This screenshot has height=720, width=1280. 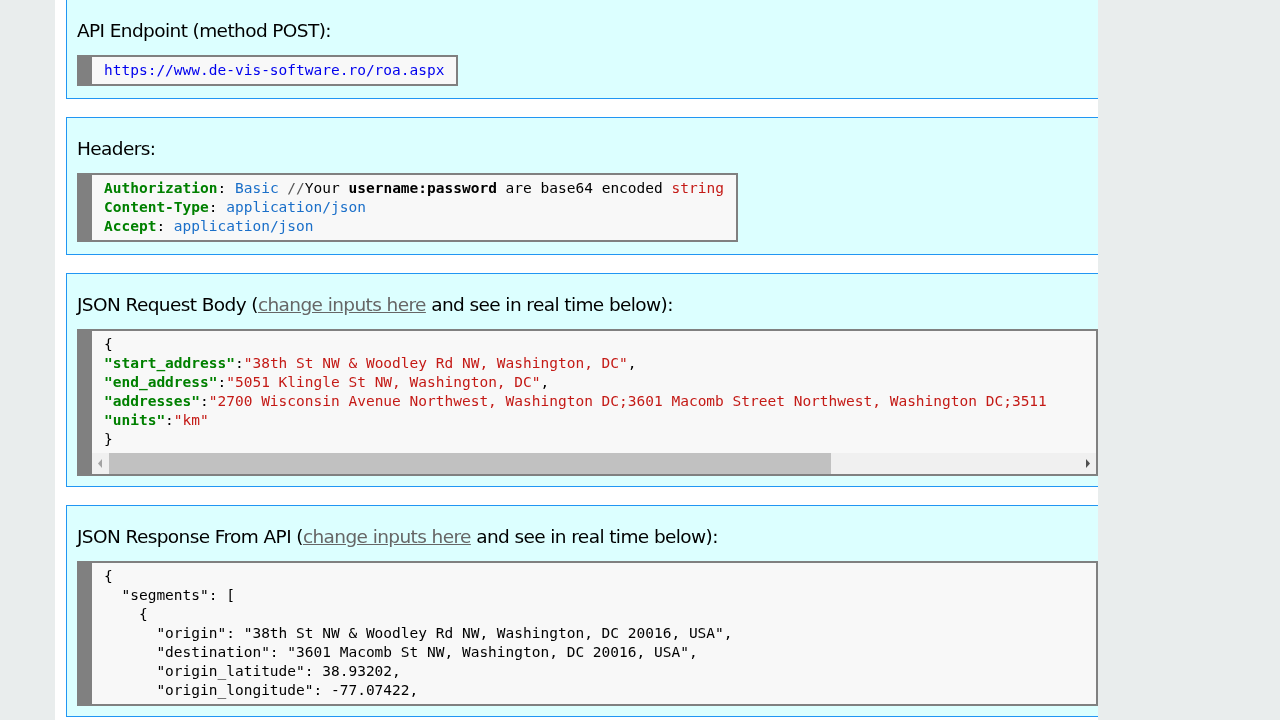 I want to click on code-line: Content-Type: application/json, so click(x=235, y=207).